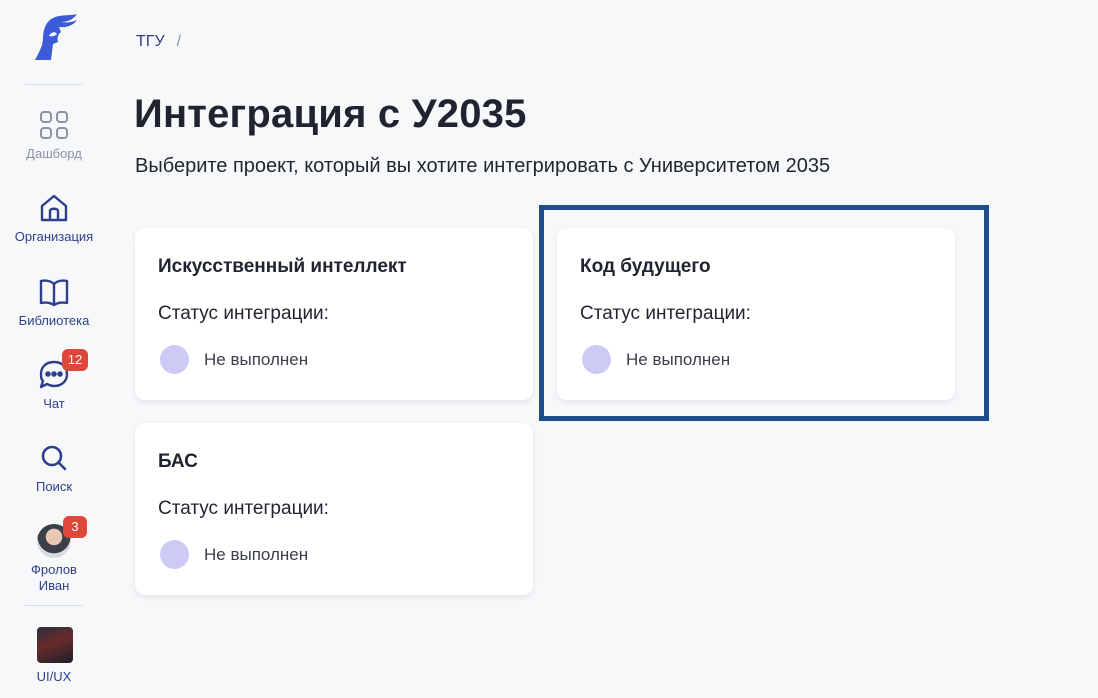  Describe the element at coordinates (54, 208) in the screenshot. I see `home-icon` at that location.